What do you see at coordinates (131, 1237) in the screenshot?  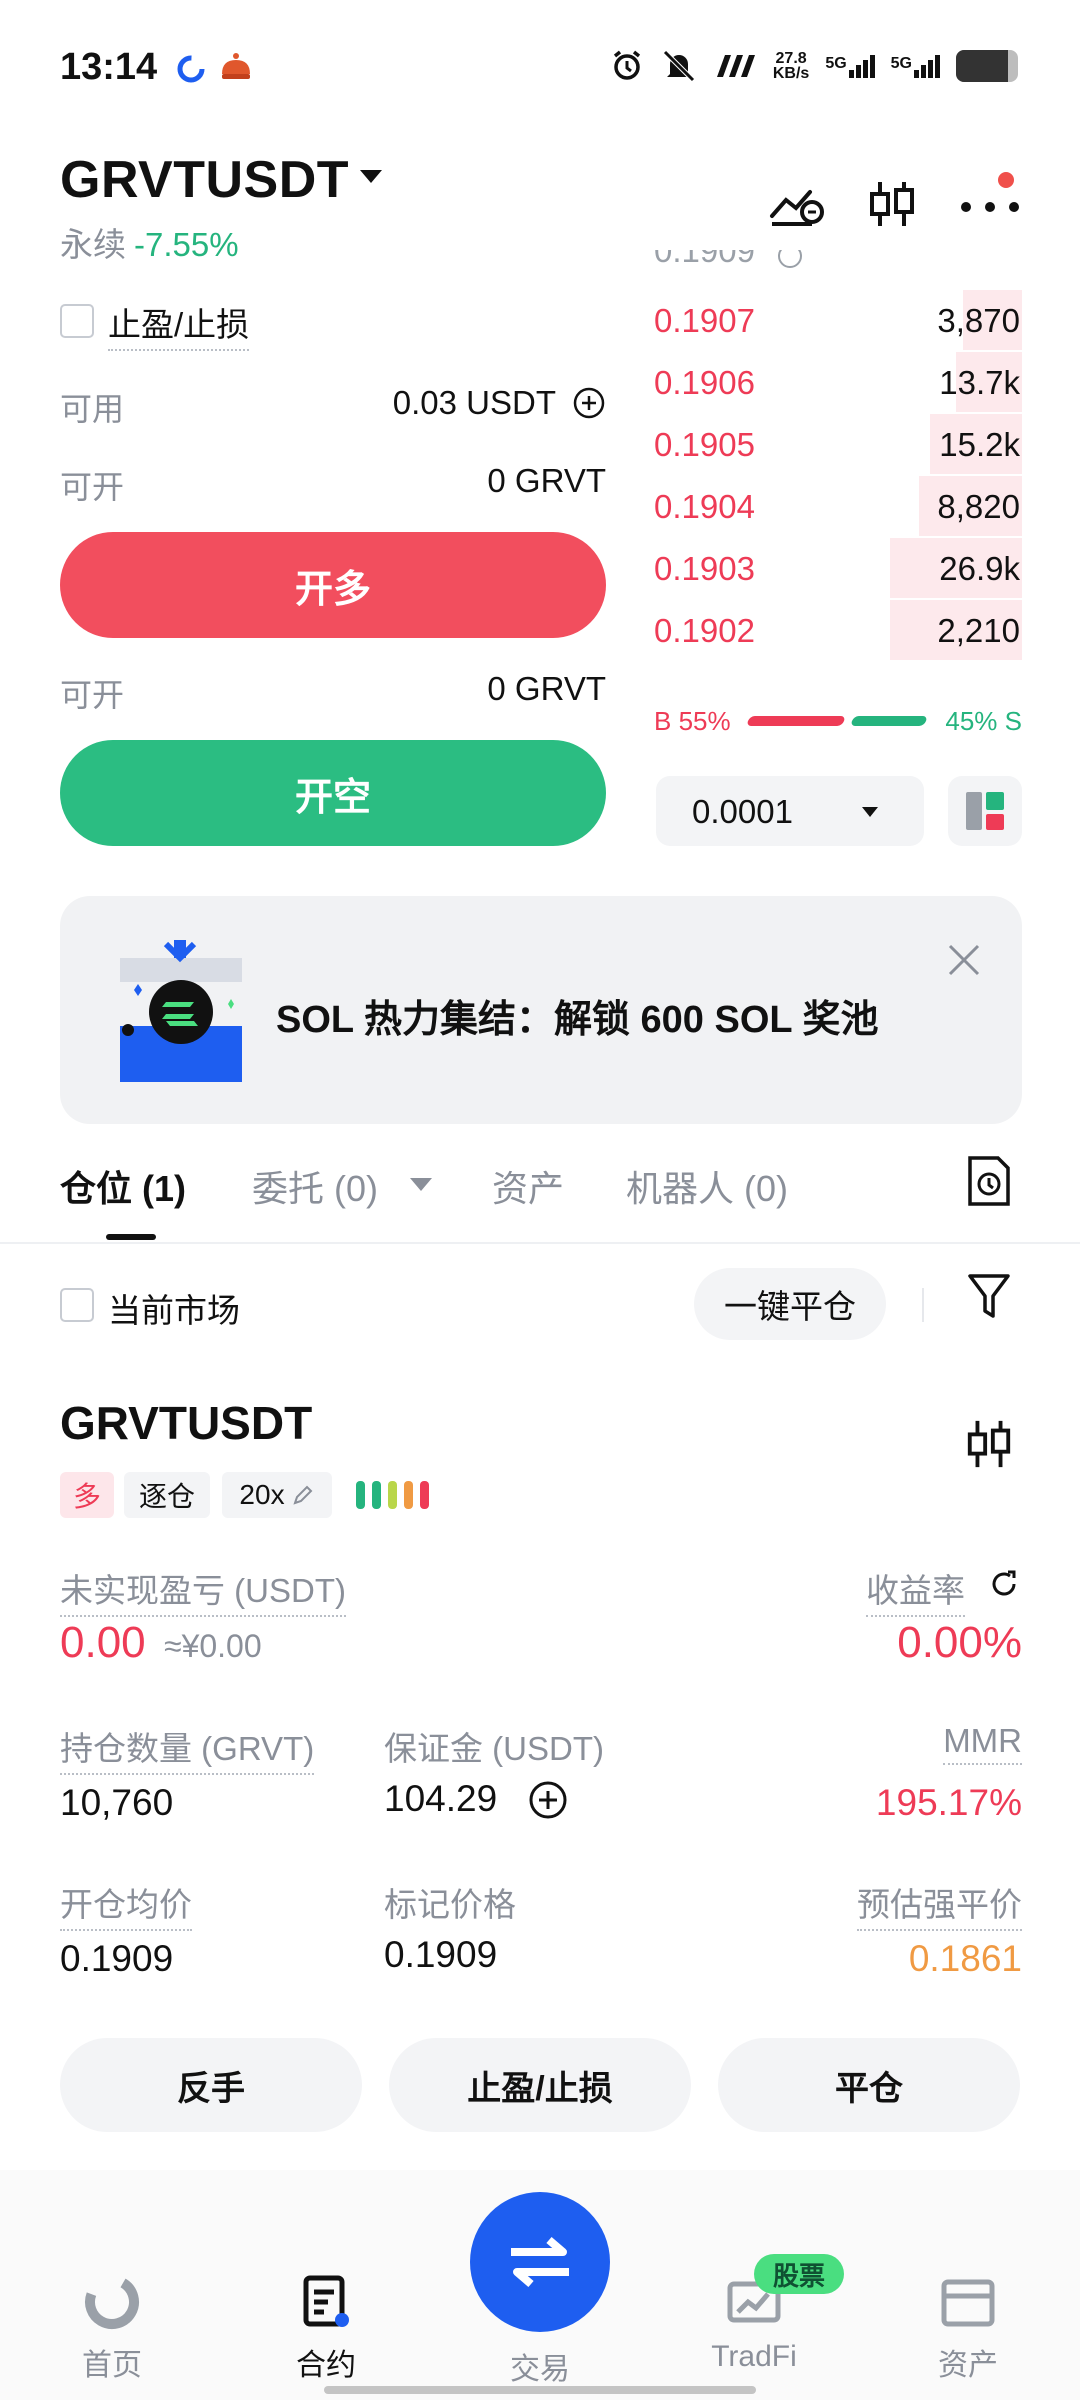 I see `tab-active-indicator` at bounding box center [131, 1237].